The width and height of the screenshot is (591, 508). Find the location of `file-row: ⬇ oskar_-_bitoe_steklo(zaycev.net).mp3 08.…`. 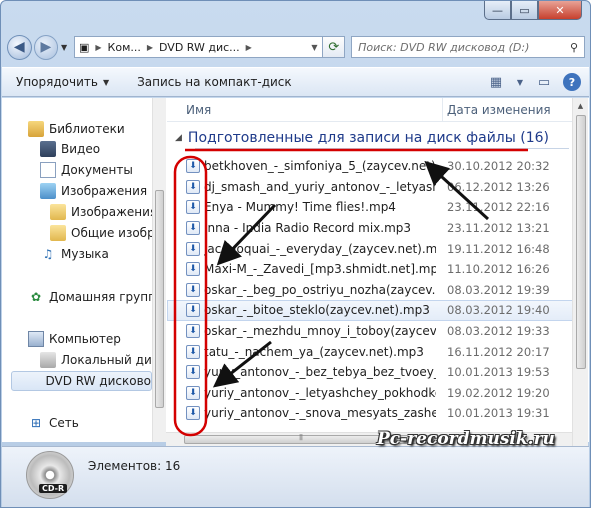

file-row: ⬇ oskar_-_bitoe_steklo(zaycev.net).mp3 08.… is located at coordinates (370, 310).